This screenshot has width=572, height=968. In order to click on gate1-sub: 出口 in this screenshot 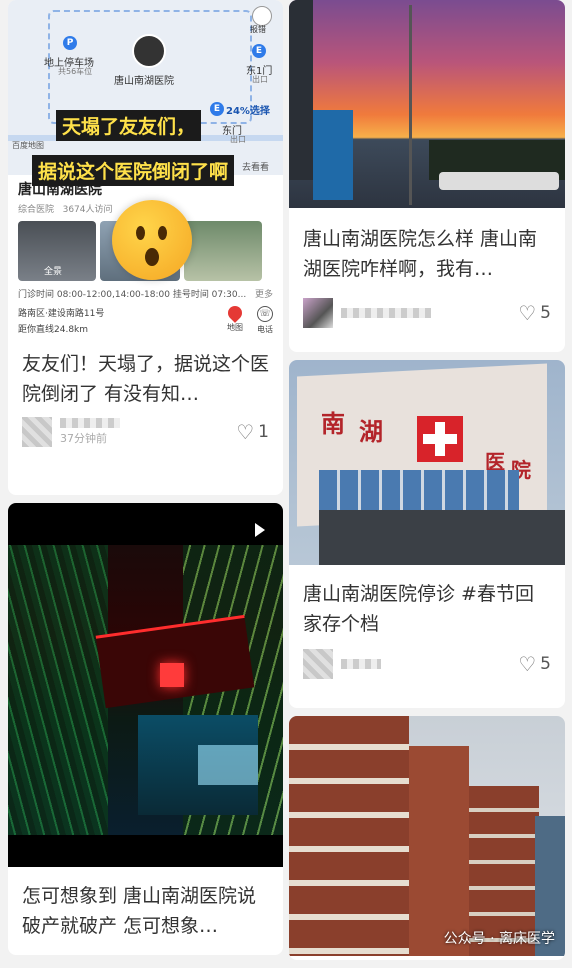, I will do `click(260, 79)`.